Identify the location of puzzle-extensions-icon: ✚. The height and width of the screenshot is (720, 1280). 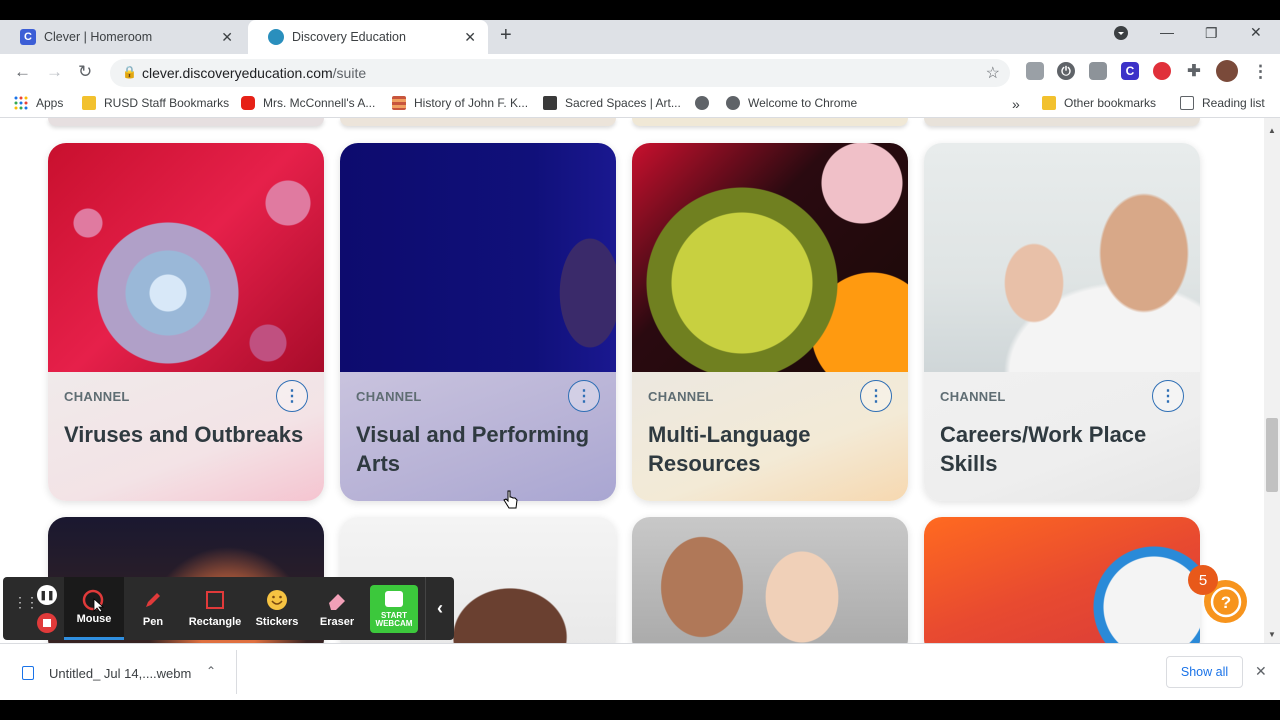
(1194, 71).